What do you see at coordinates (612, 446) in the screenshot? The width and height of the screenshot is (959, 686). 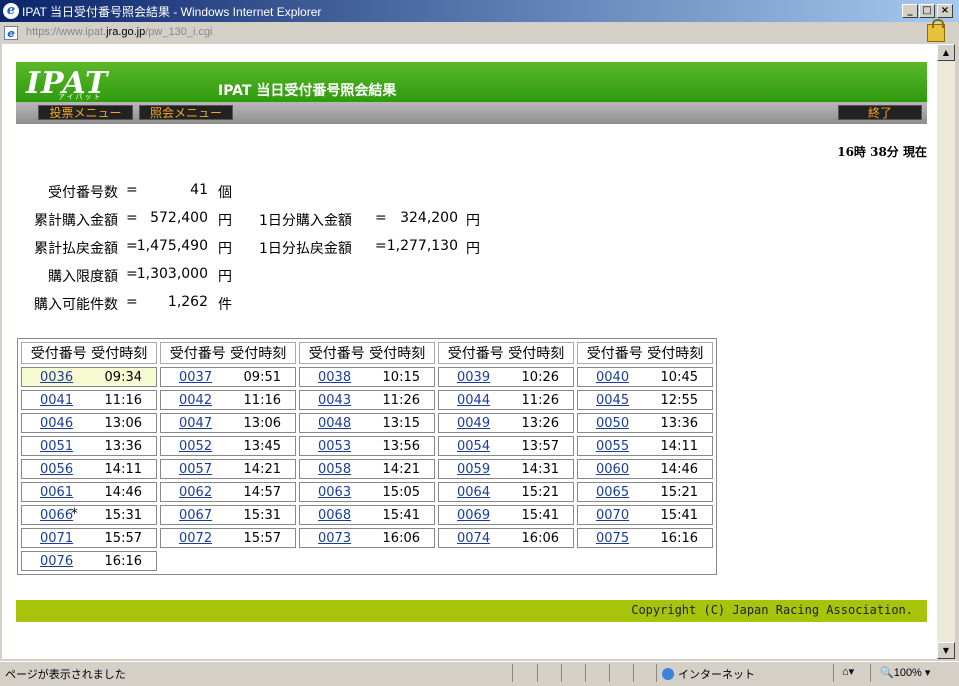 I see `receipt-number-link: 0055` at bounding box center [612, 446].